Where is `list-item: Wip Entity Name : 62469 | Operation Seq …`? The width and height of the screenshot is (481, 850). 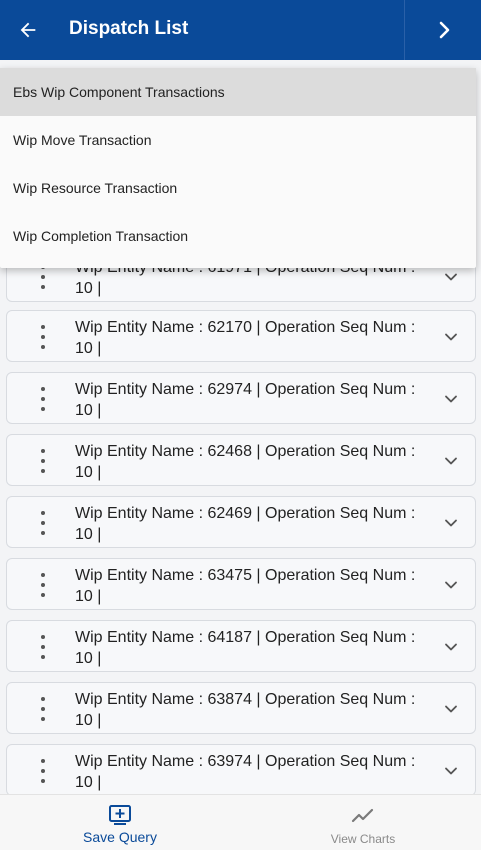
list-item: Wip Entity Name : 62469 | Operation Seq … is located at coordinates (241, 522).